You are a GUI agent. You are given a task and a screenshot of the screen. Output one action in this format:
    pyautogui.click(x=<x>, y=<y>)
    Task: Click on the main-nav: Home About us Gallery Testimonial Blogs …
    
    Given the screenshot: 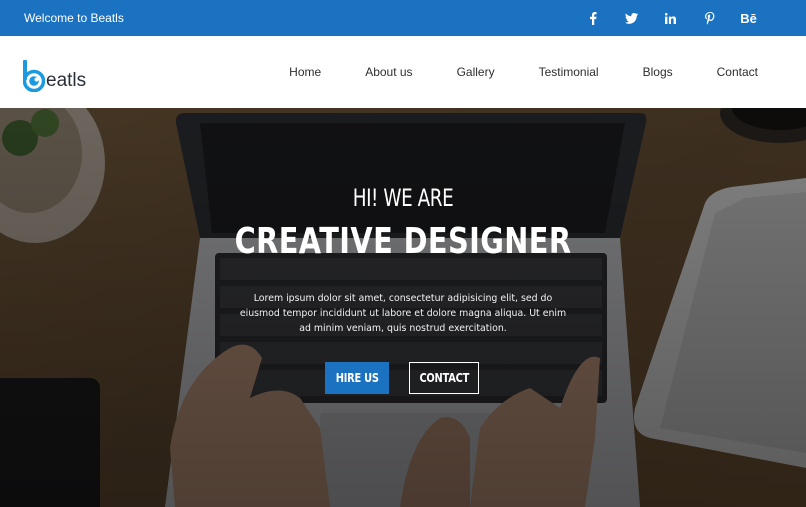 What is the action you would take?
    pyautogui.click(x=523, y=72)
    